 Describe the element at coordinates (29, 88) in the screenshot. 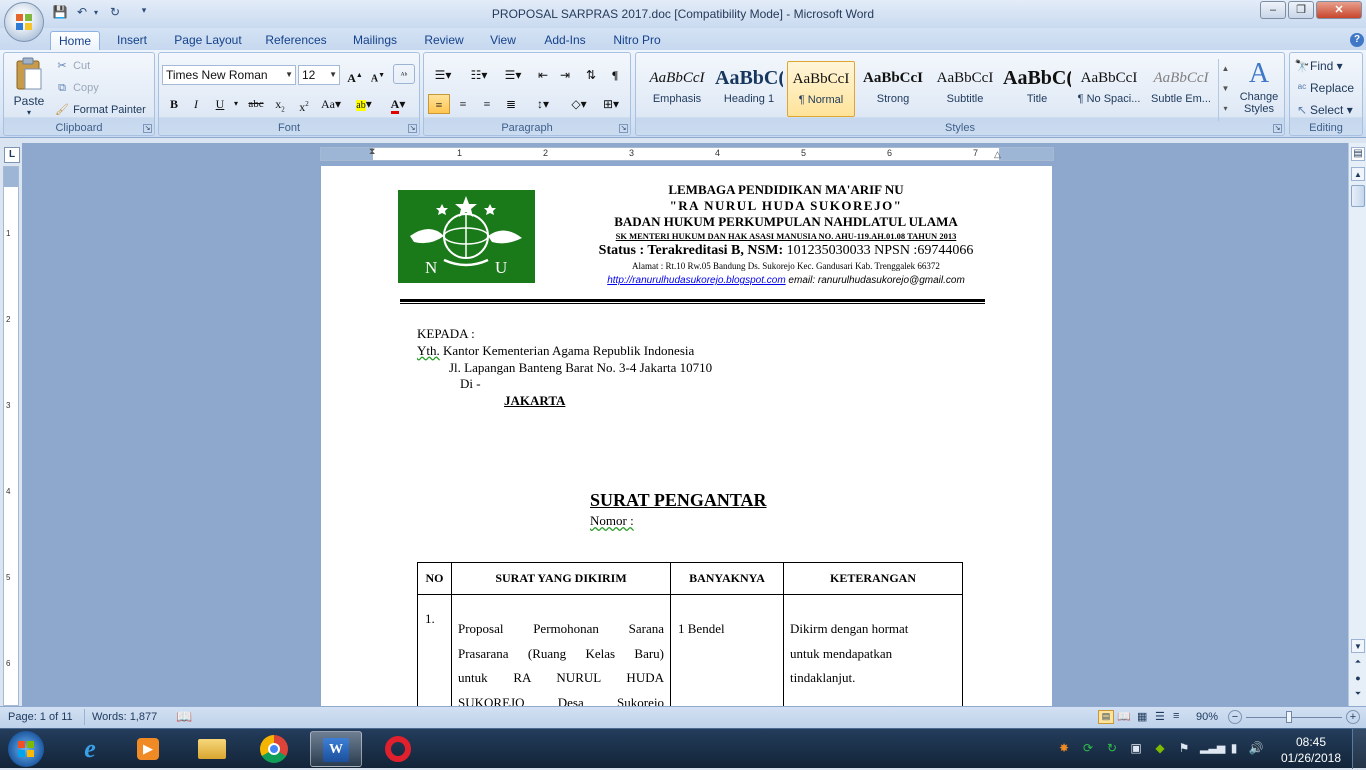

I see `paste-button: Paste ▾` at that location.